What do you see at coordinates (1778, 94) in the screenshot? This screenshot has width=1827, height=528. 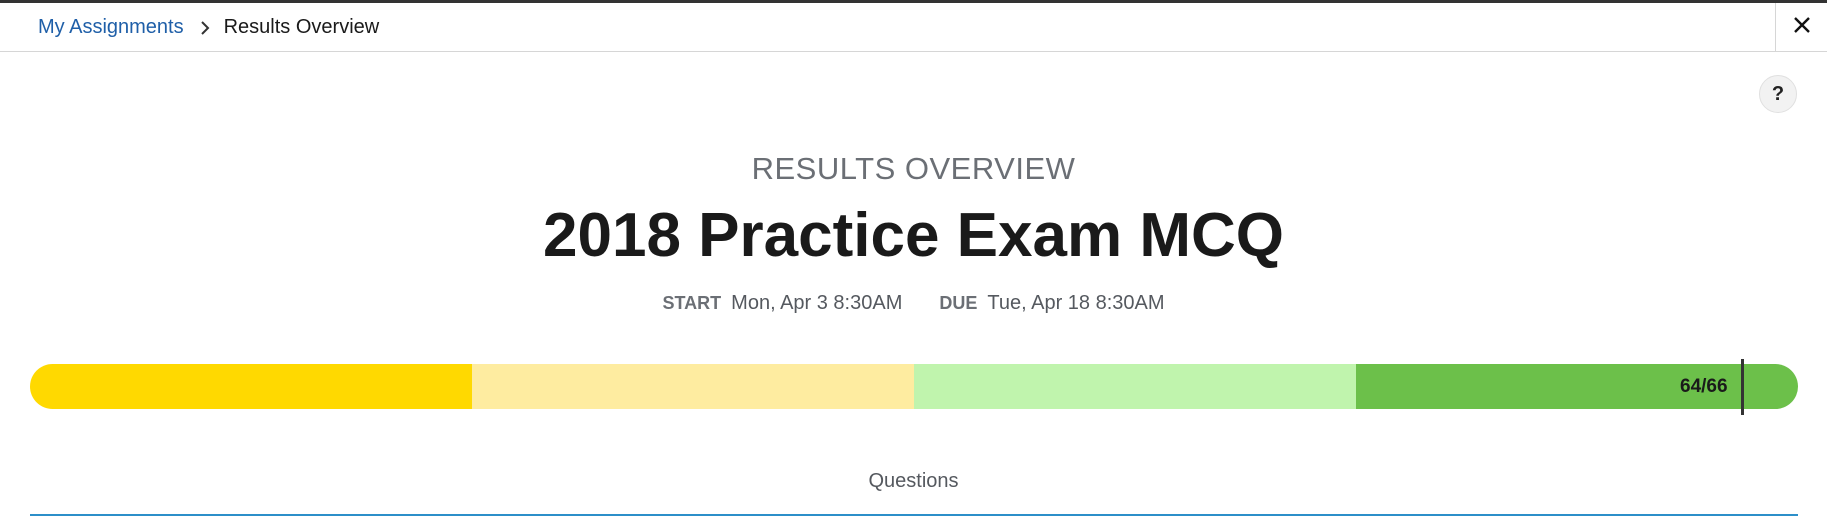 I see `help-button: ?` at bounding box center [1778, 94].